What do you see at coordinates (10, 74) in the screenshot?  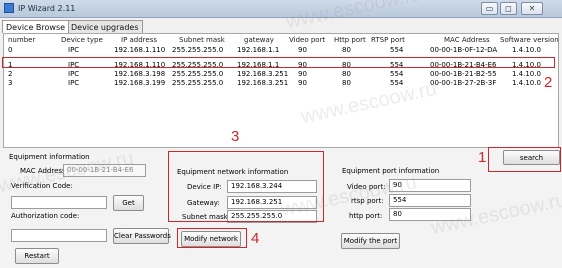 I see `cell-number: 2` at bounding box center [10, 74].